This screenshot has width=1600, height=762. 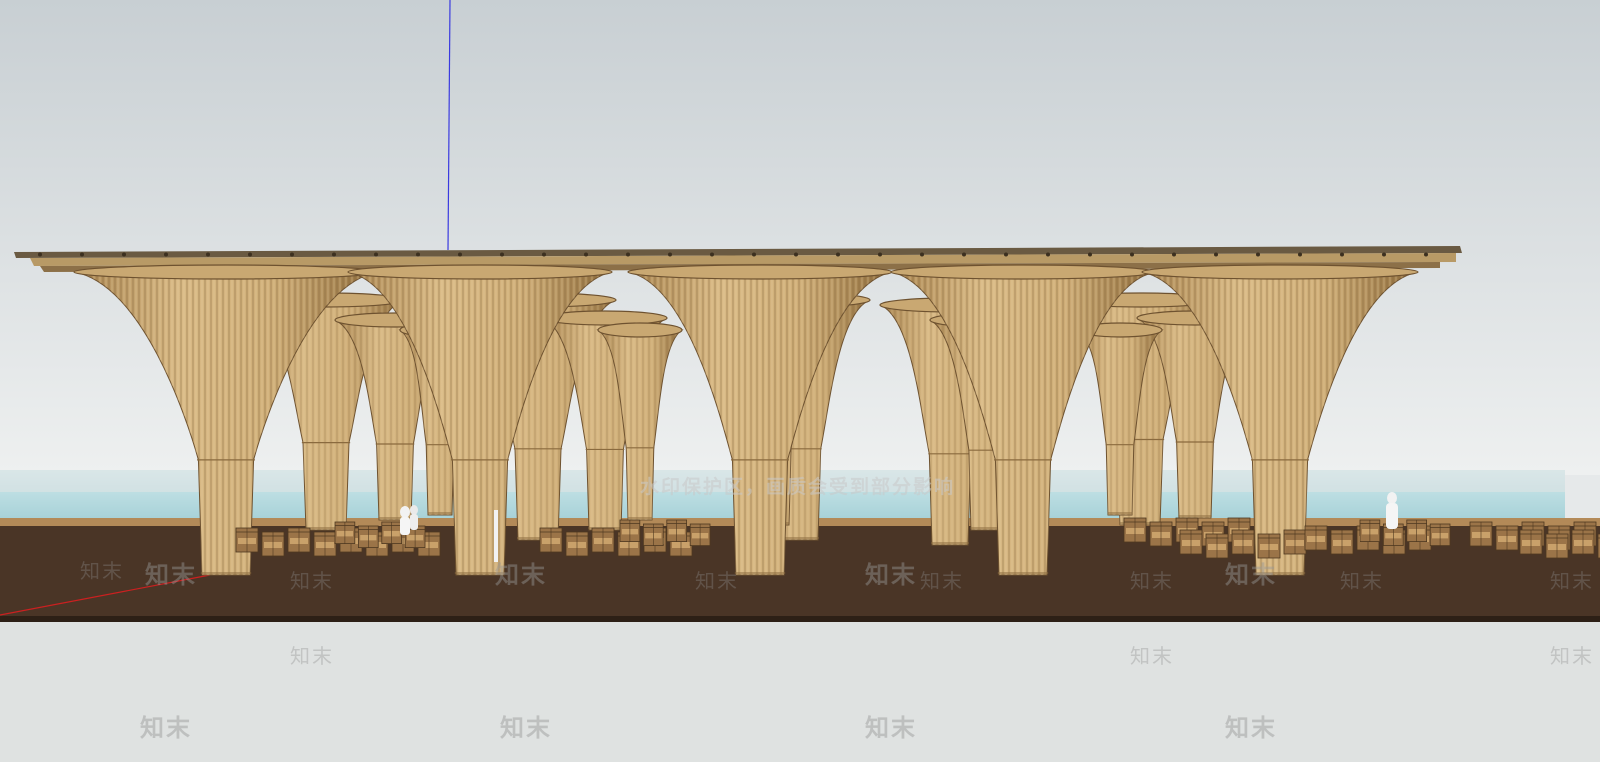 I want to click on floor-front-edge, so click(x=800, y=619).